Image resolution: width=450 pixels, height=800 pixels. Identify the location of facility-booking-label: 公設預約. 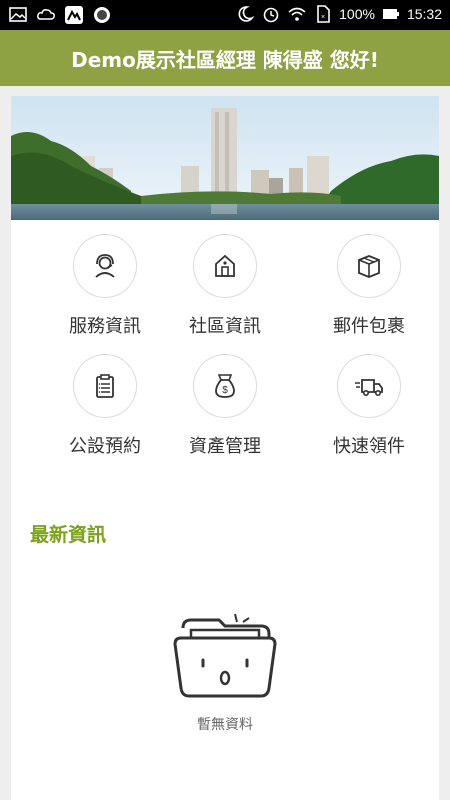
(105, 446).